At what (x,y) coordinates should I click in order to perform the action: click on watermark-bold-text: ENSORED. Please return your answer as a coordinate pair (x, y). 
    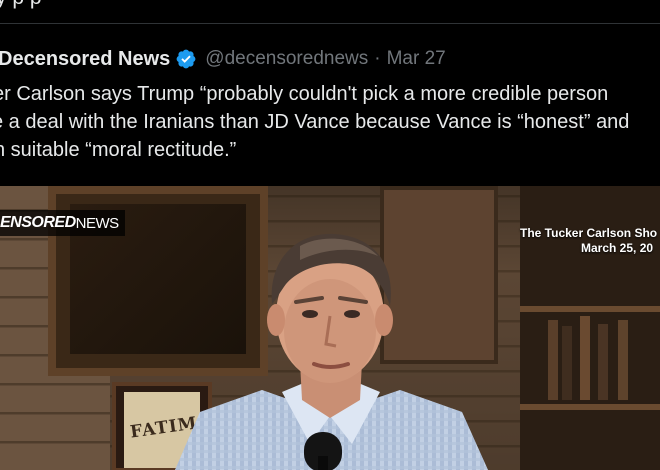
    Looking at the image, I should click on (38, 222).